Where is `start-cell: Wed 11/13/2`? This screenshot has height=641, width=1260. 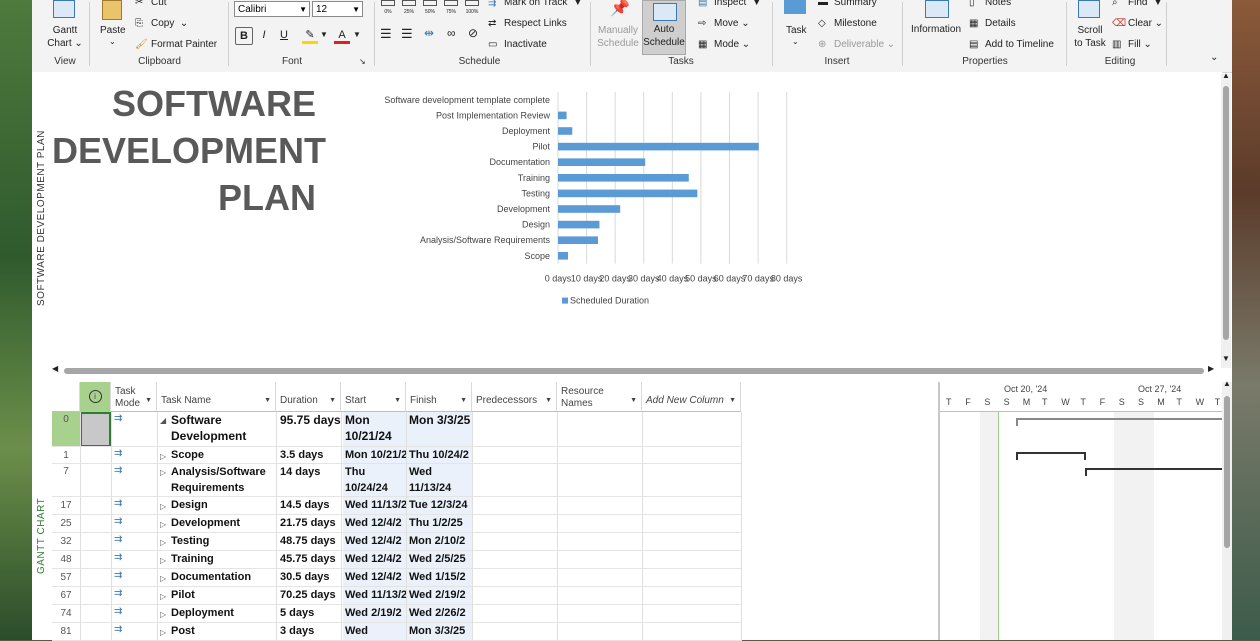
start-cell: Wed 11/13/2 is located at coordinates (375, 506).